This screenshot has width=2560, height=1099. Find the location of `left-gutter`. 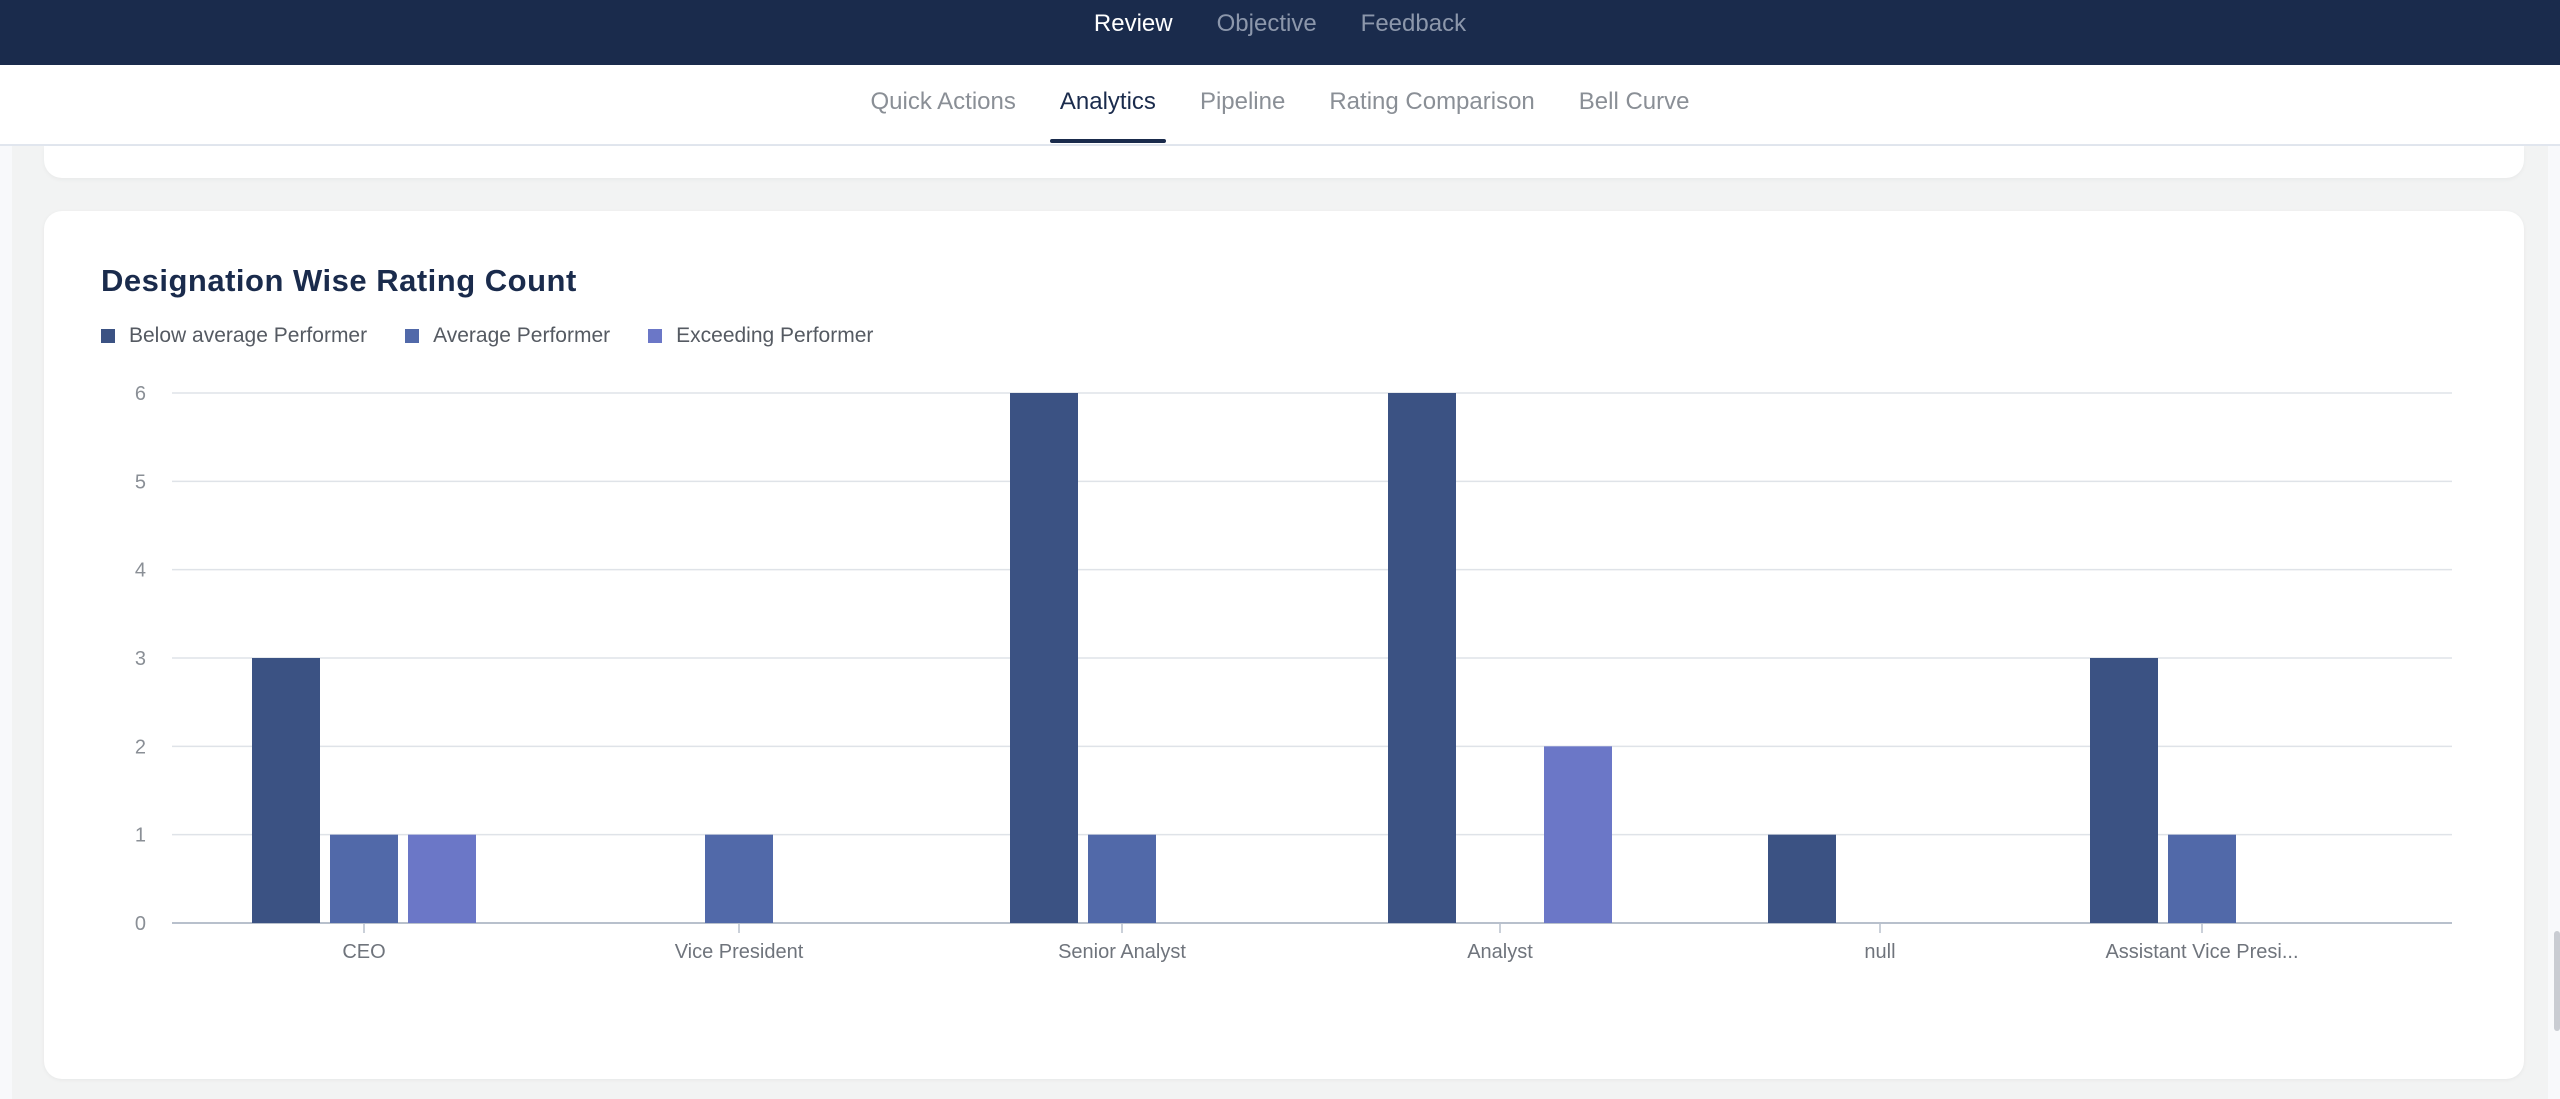

left-gutter is located at coordinates (6, 622).